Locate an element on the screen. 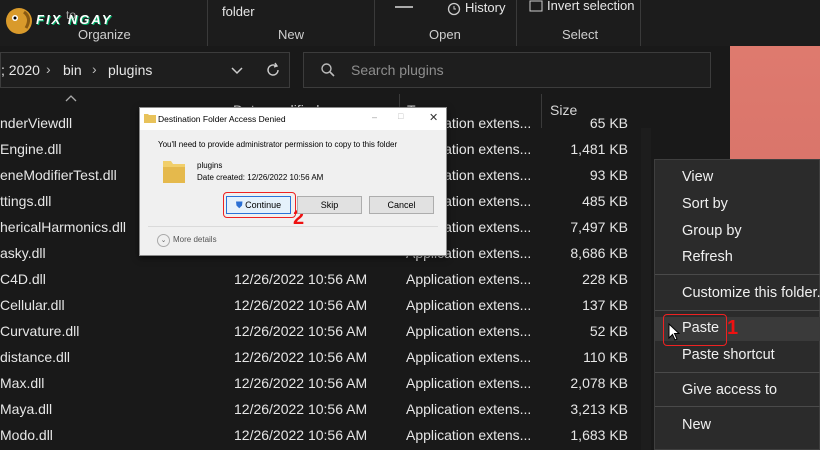 This screenshot has width=820, height=450. group-label-organize: Organize is located at coordinates (104, 34).